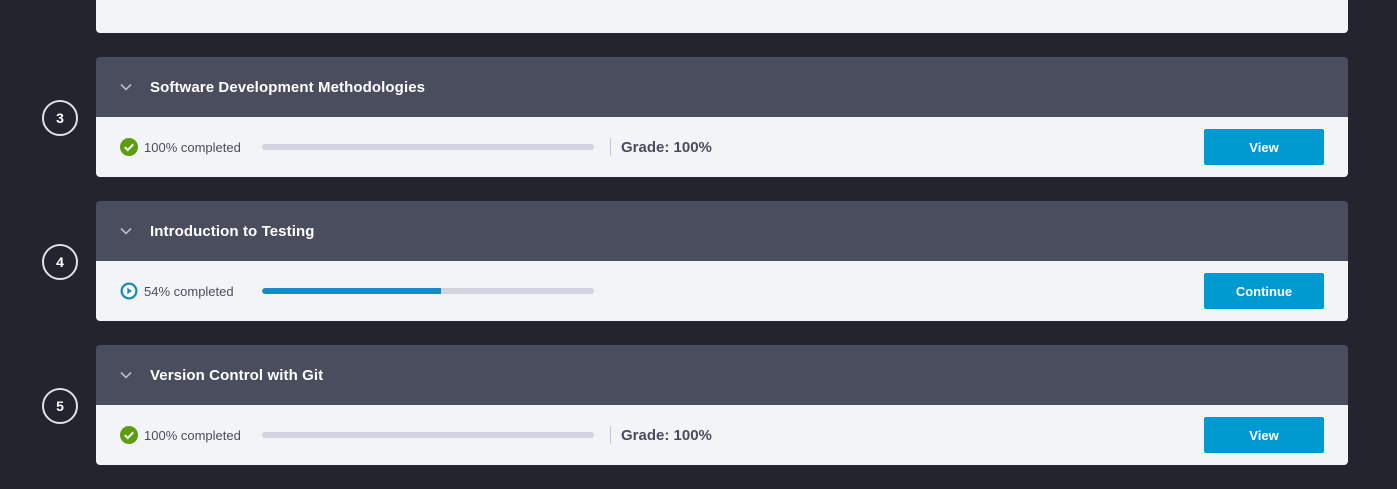 The image size is (1397, 489). Describe the element at coordinates (722, 16) in the screenshot. I see `previous-module-card` at that location.